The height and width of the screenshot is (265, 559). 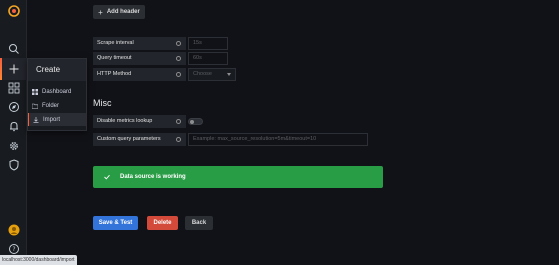 I want to click on apps-icon, so click(x=13, y=87).